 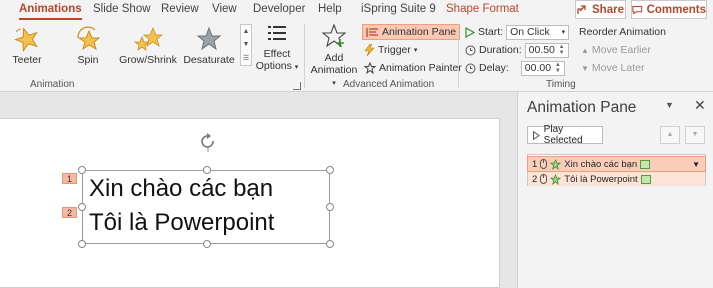 What do you see at coordinates (246, 31) in the screenshot?
I see `gallery-up-icon: ▲` at bounding box center [246, 31].